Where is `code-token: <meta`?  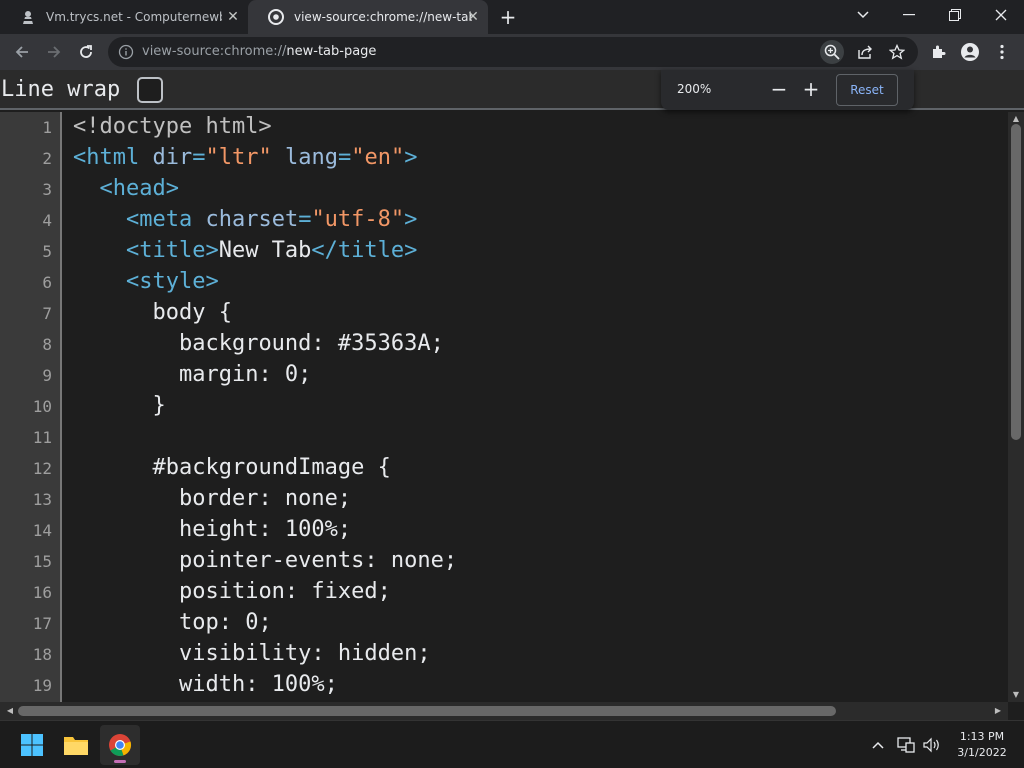 code-token: <meta is located at coordinates (165, 219).